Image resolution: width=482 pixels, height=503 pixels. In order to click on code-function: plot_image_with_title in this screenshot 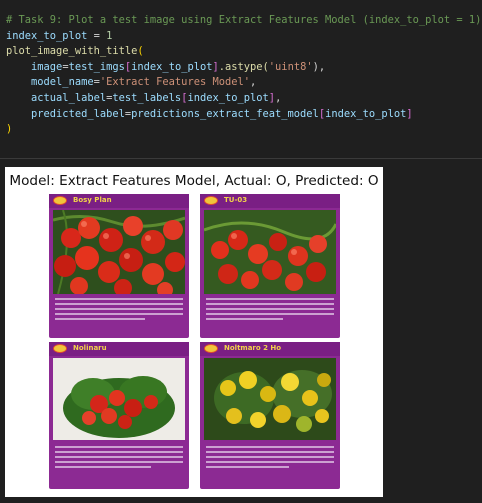, I will do `click(72, 51)`.